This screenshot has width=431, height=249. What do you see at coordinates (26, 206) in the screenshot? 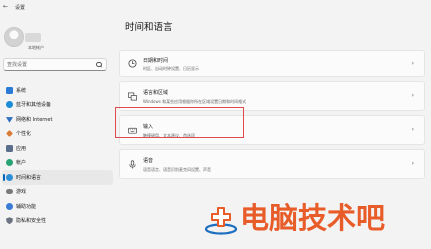
I see `sidebar-item-label: 辅助功能` at bounding box center [26, 206].